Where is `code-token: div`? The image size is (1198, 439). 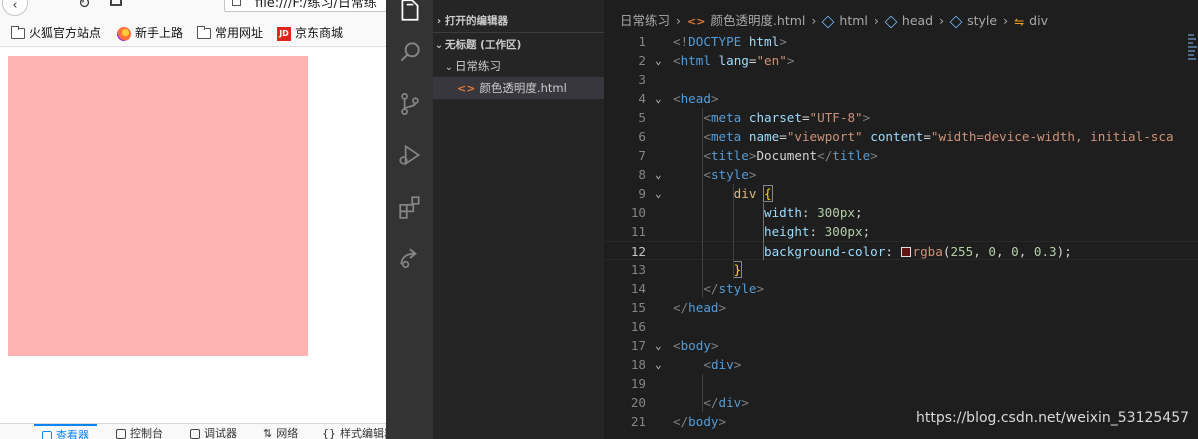
code-token: div is located at coordinates (730, 402).